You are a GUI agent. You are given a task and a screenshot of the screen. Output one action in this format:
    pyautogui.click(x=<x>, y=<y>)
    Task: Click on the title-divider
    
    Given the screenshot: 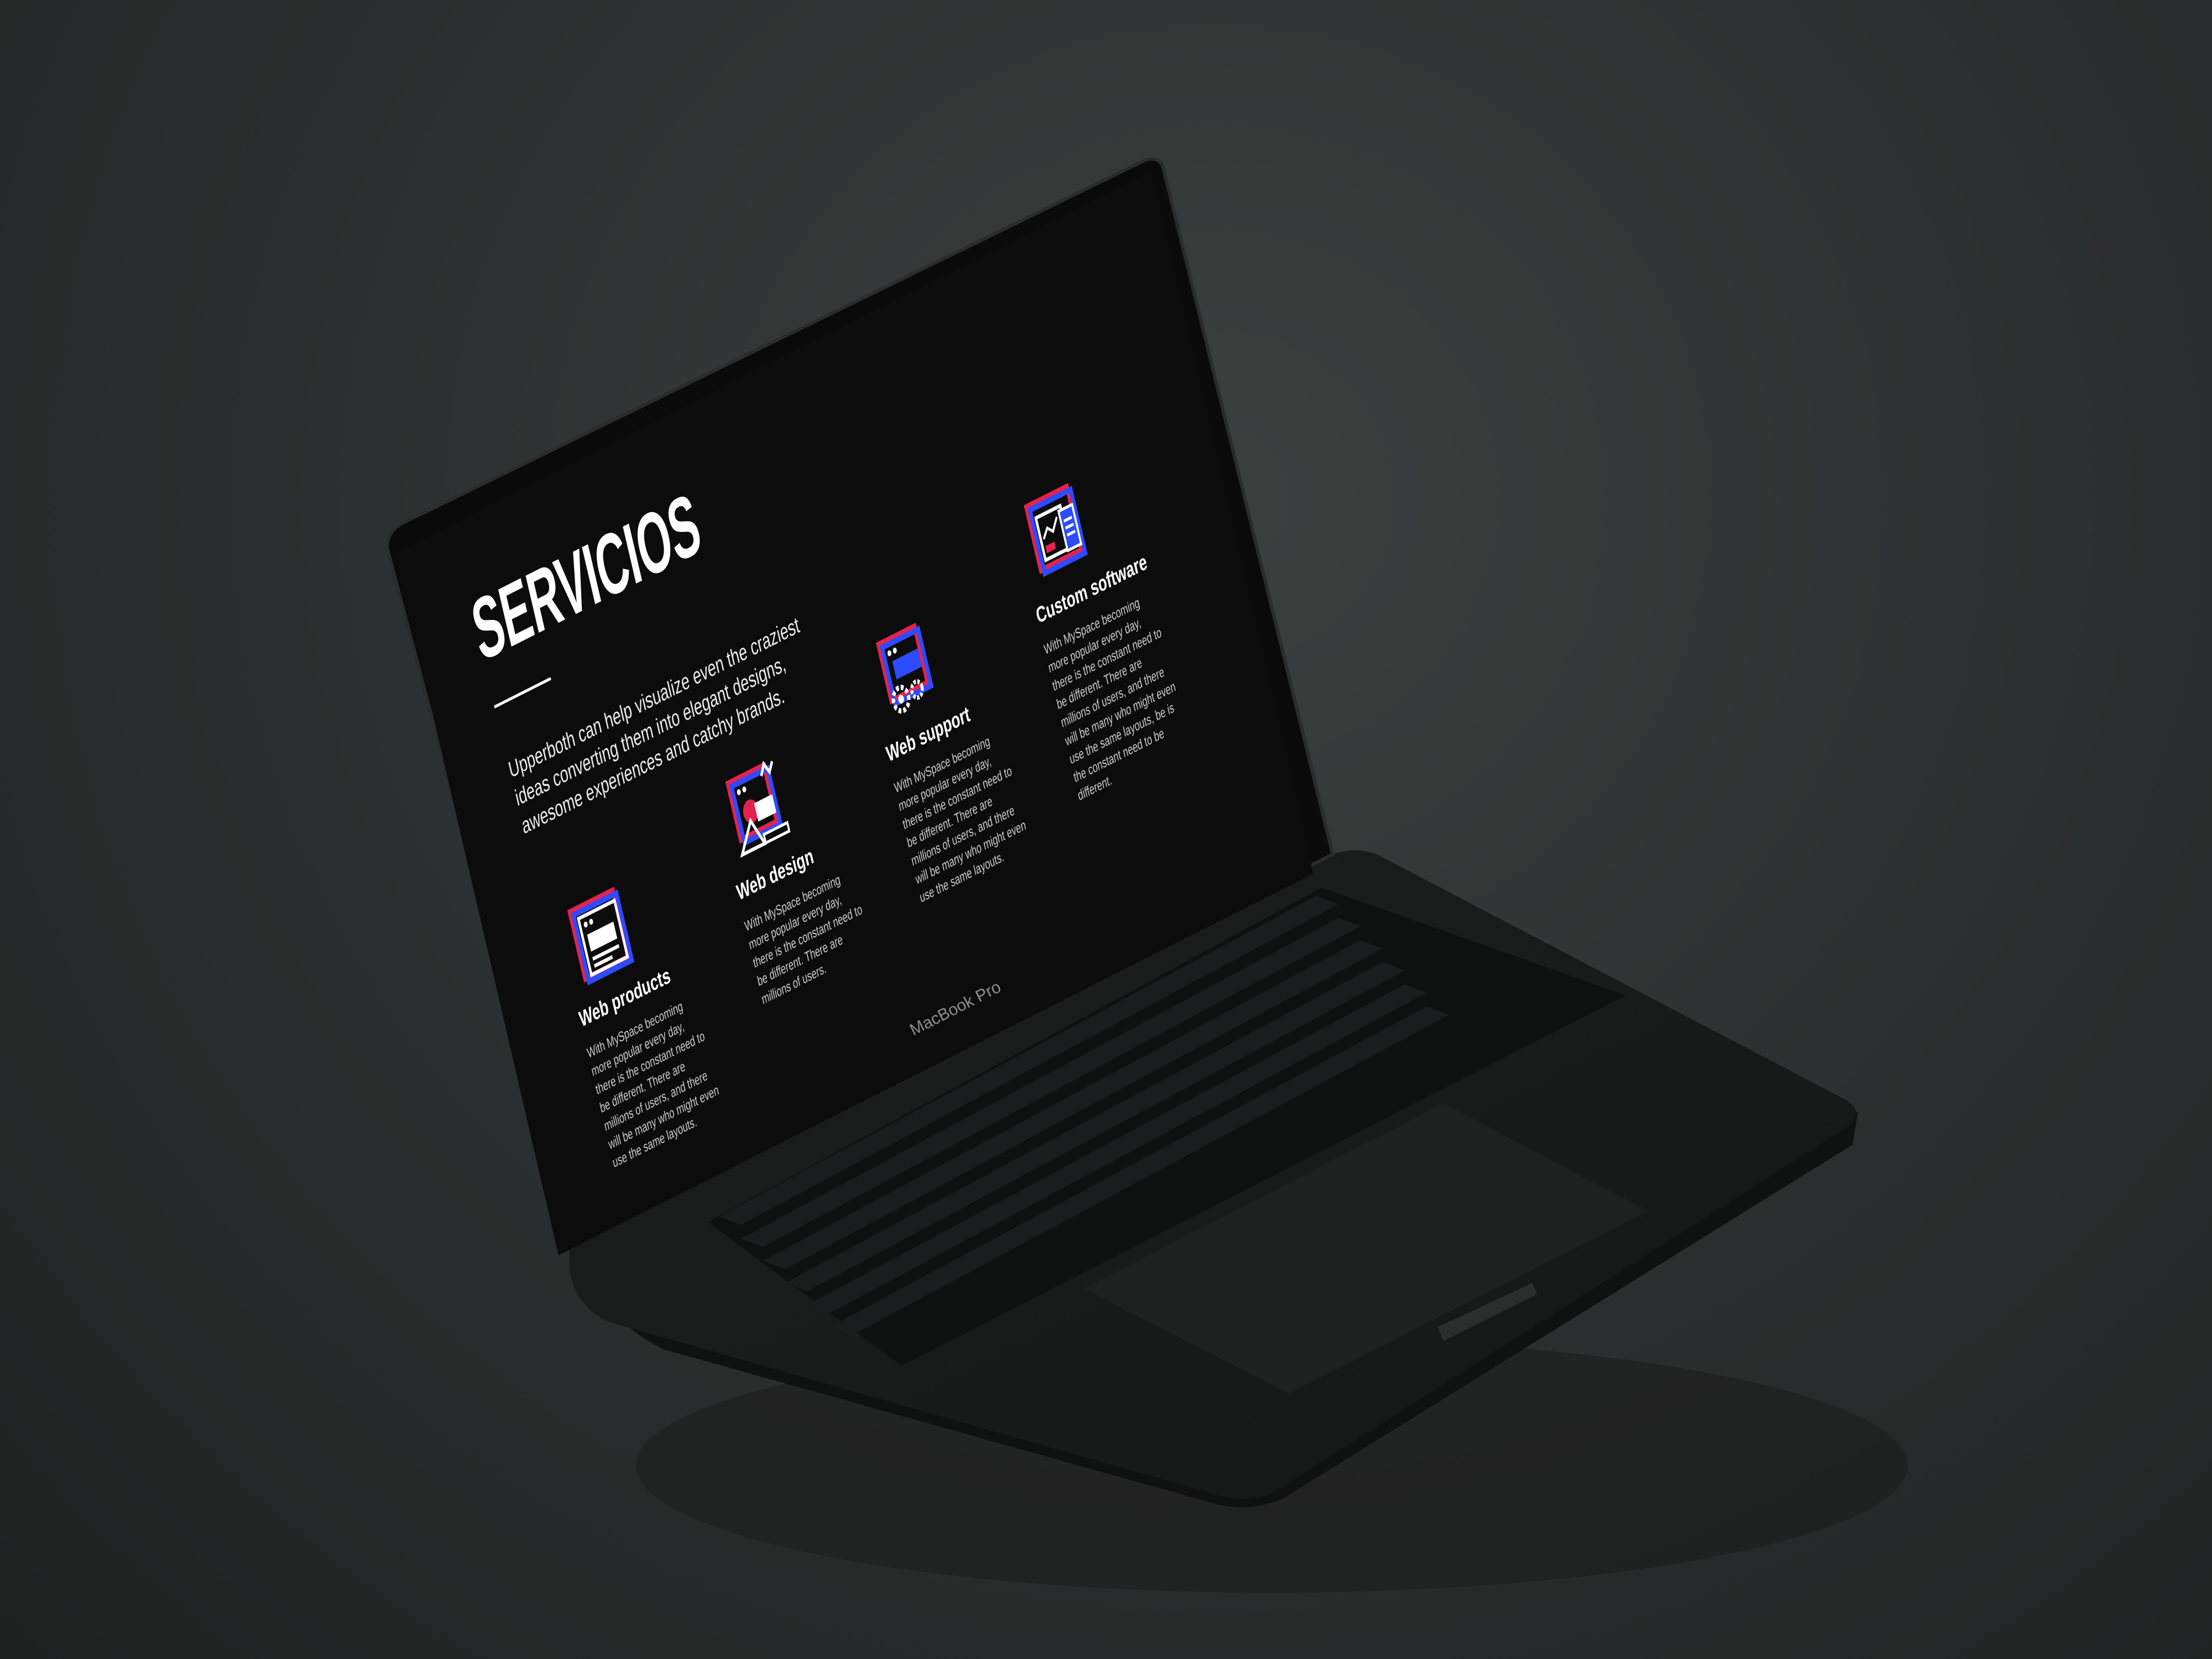 What is the action you would take?
    pyautogui.click(x=523, y=693)
    